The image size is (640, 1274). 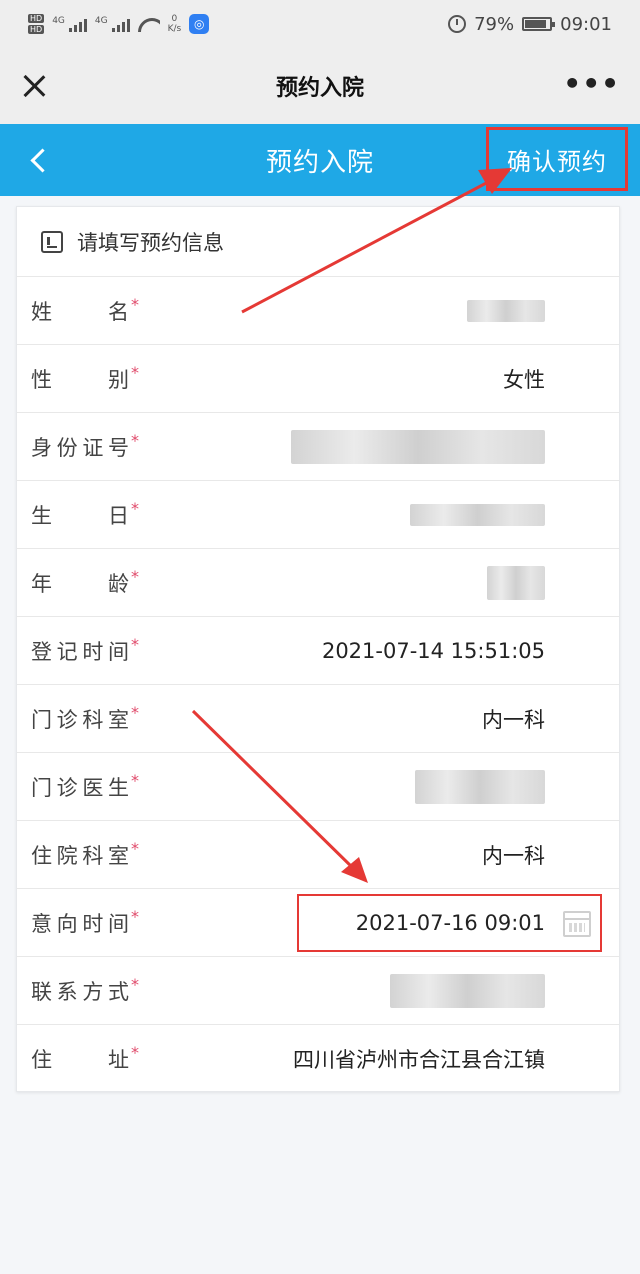 What do you see at coordinates (112, 24) in the screenshot?
I see `signal-icon-2: 4G` at bounding box center [112, 24].